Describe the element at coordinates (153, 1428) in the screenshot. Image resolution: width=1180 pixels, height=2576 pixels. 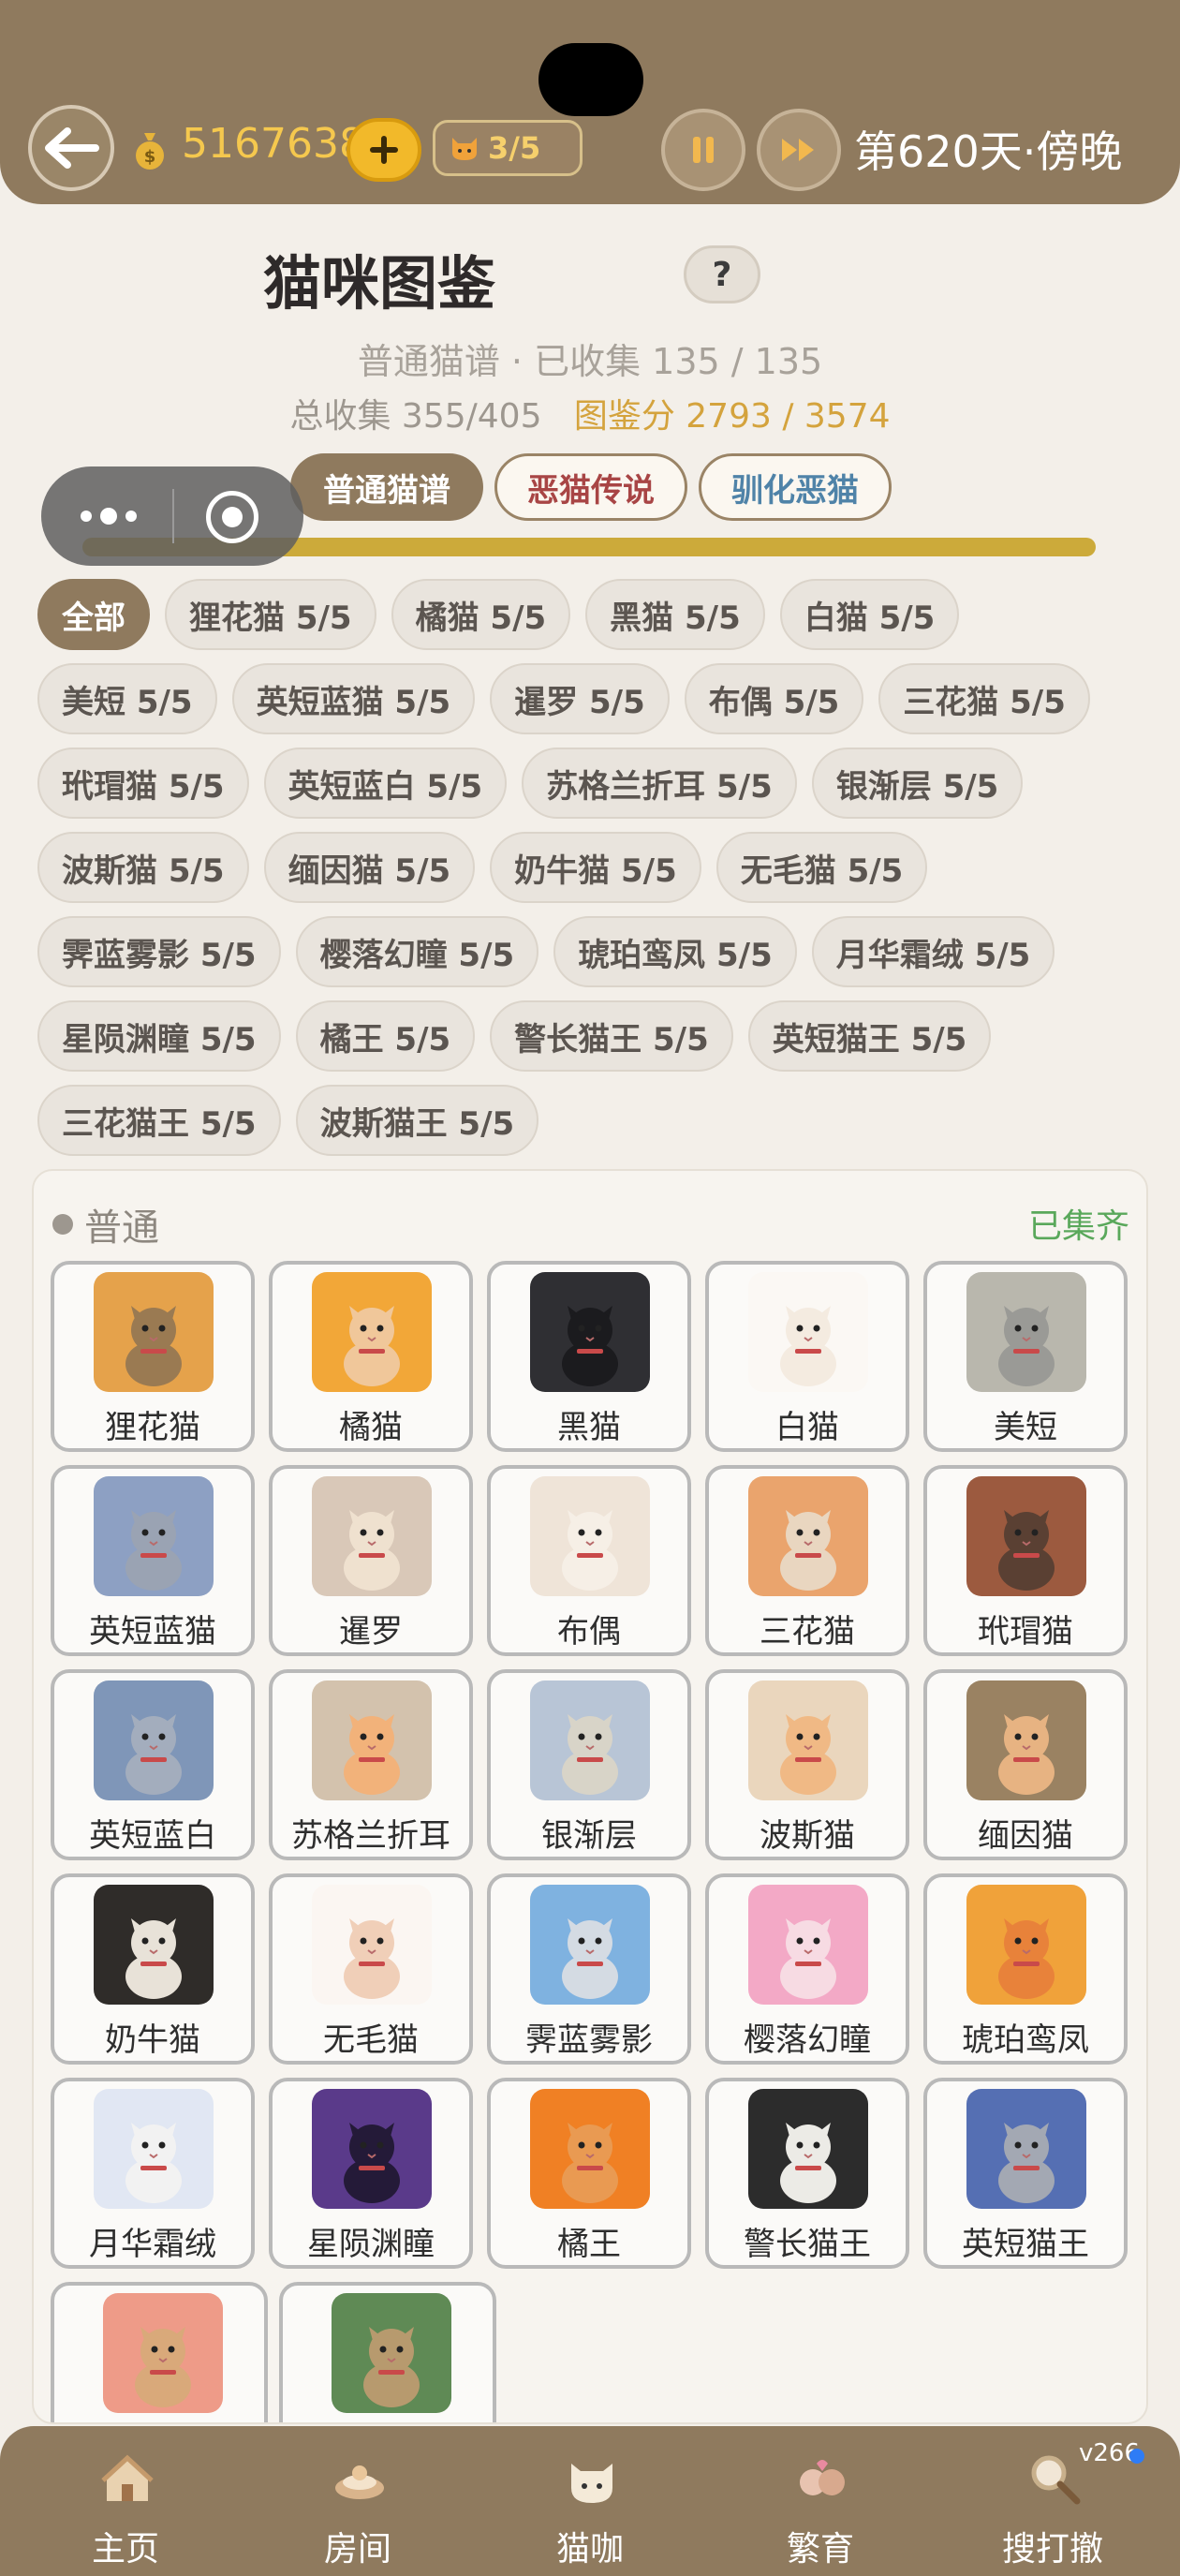
I see `cat-name: 狸花猫` at that location.